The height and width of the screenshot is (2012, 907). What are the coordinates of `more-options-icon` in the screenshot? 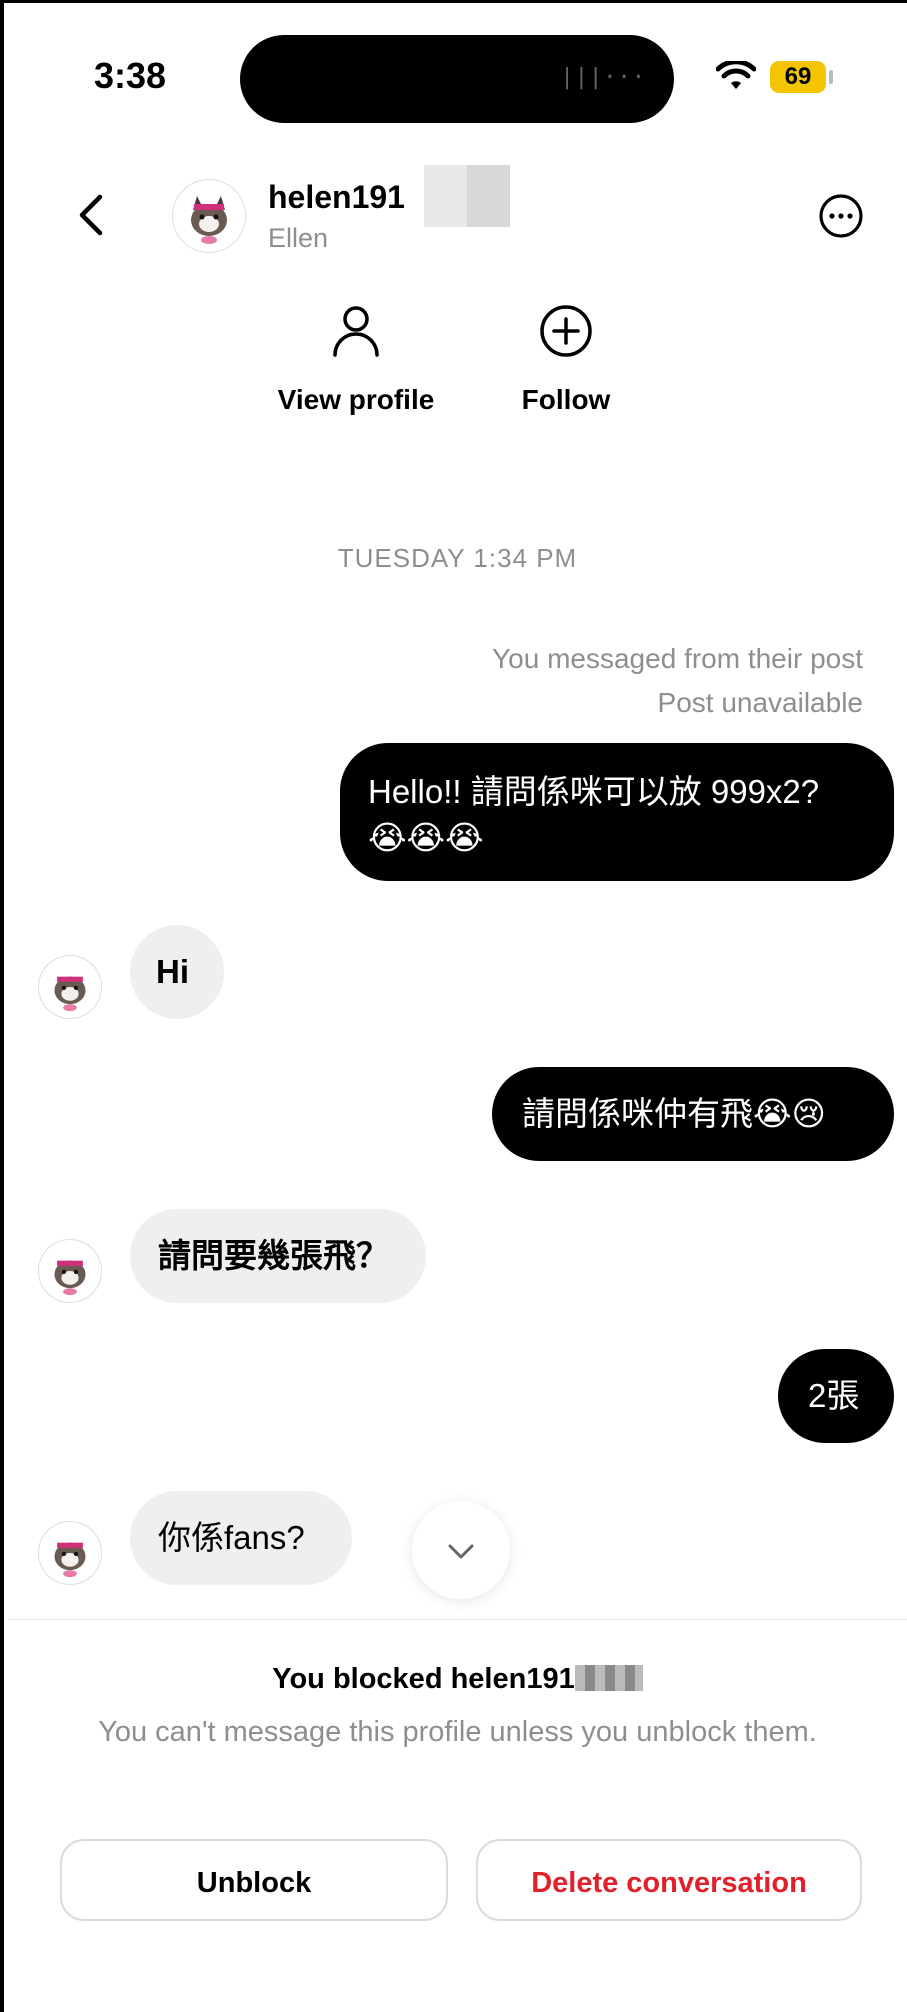 It's located at (841, 216).